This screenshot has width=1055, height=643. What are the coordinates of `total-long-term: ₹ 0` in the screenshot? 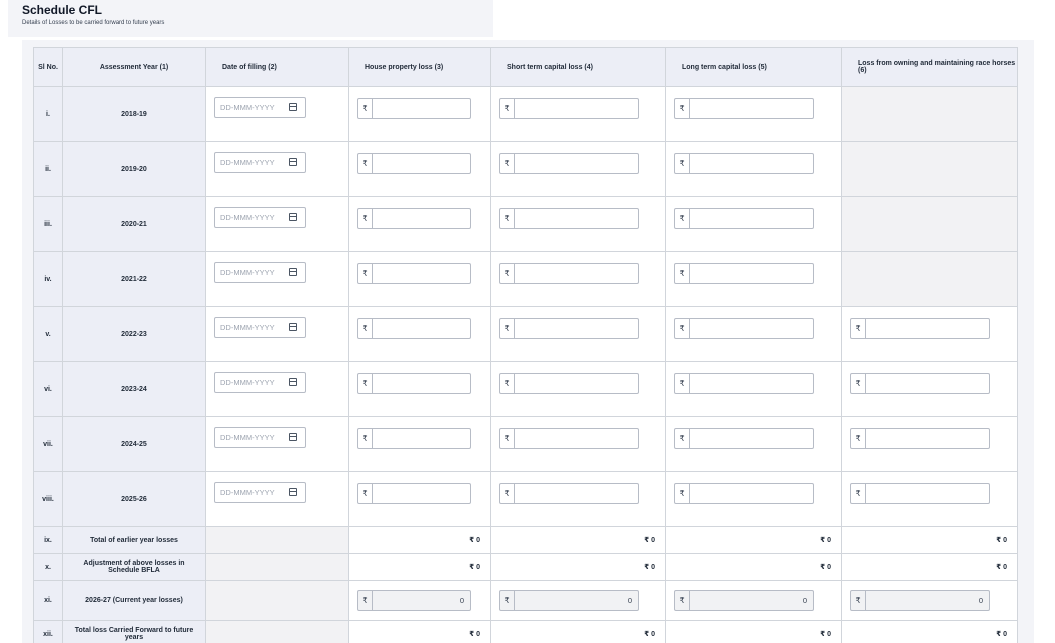 It's located at (753, 540).